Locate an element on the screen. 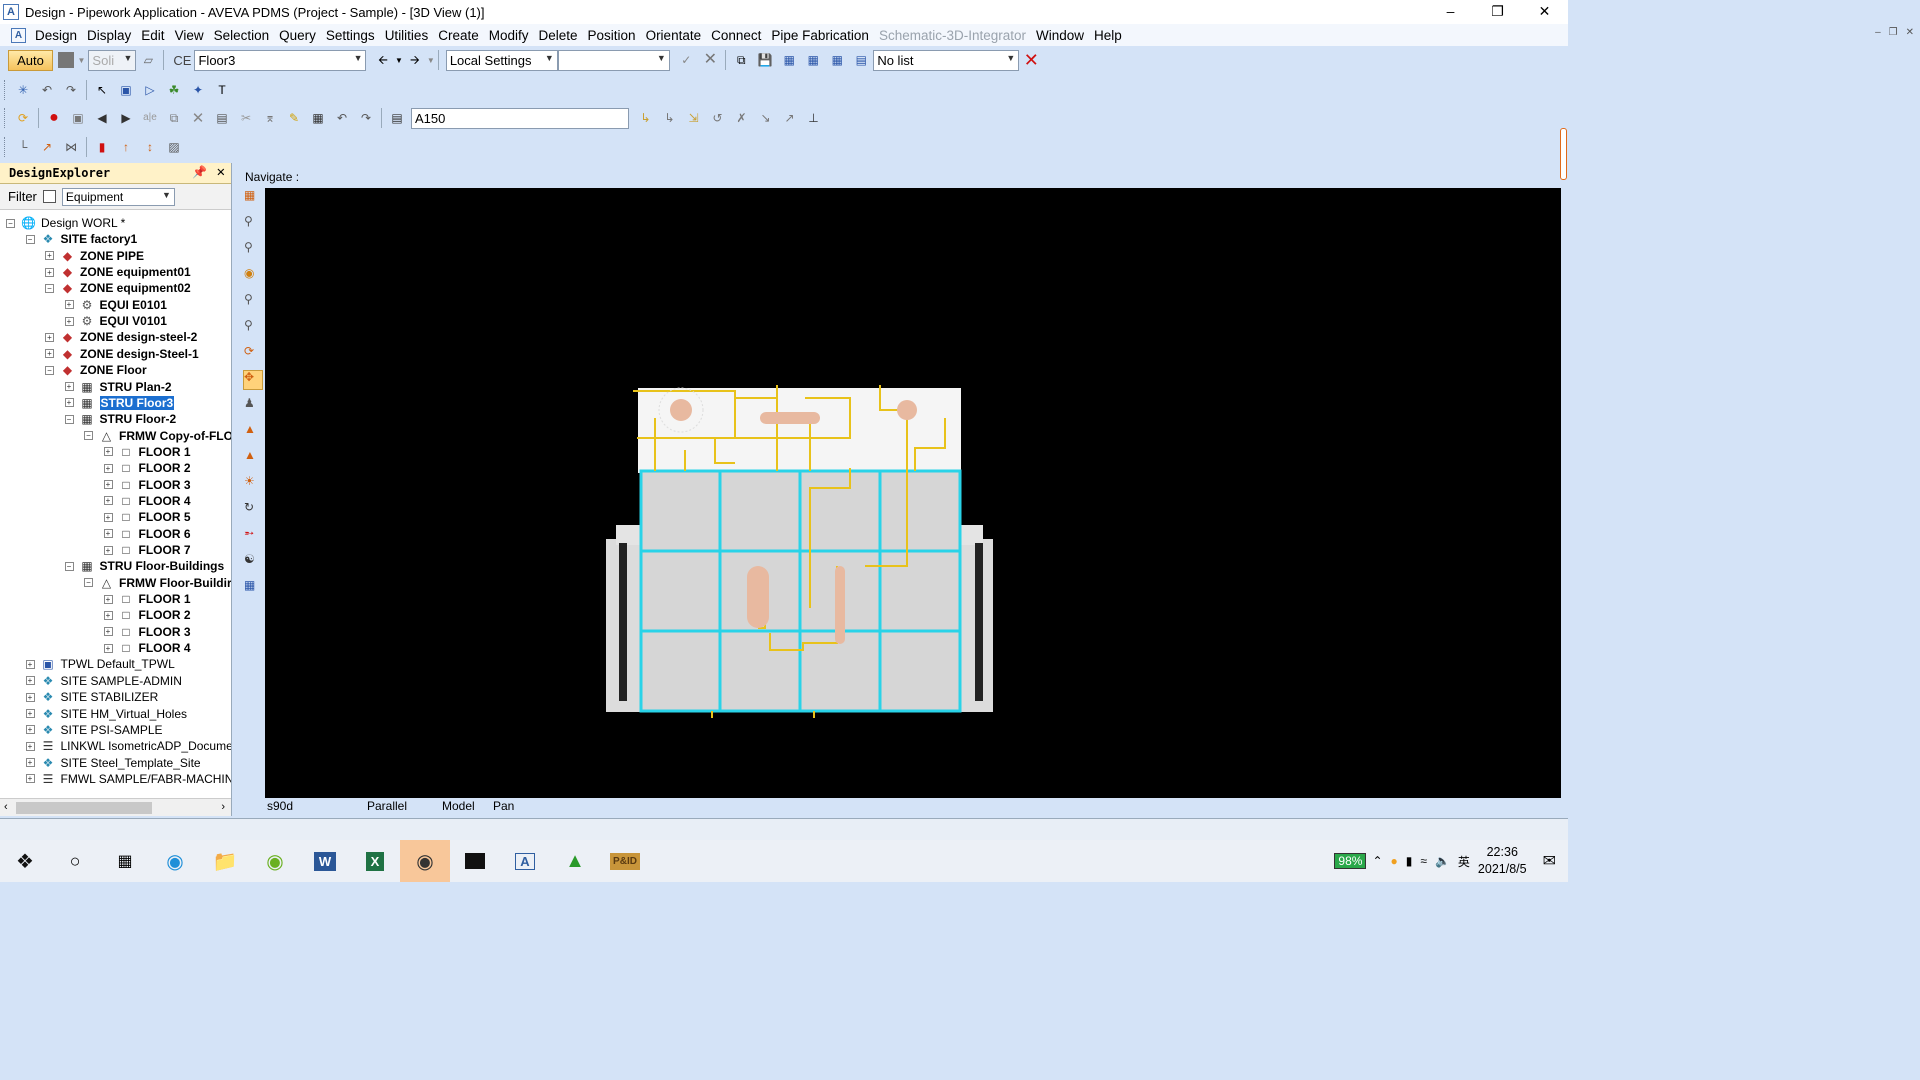 The image size is (1920, 1080). tree-node: − ◆ ZONE Floor is located at coordinates (96, 370).